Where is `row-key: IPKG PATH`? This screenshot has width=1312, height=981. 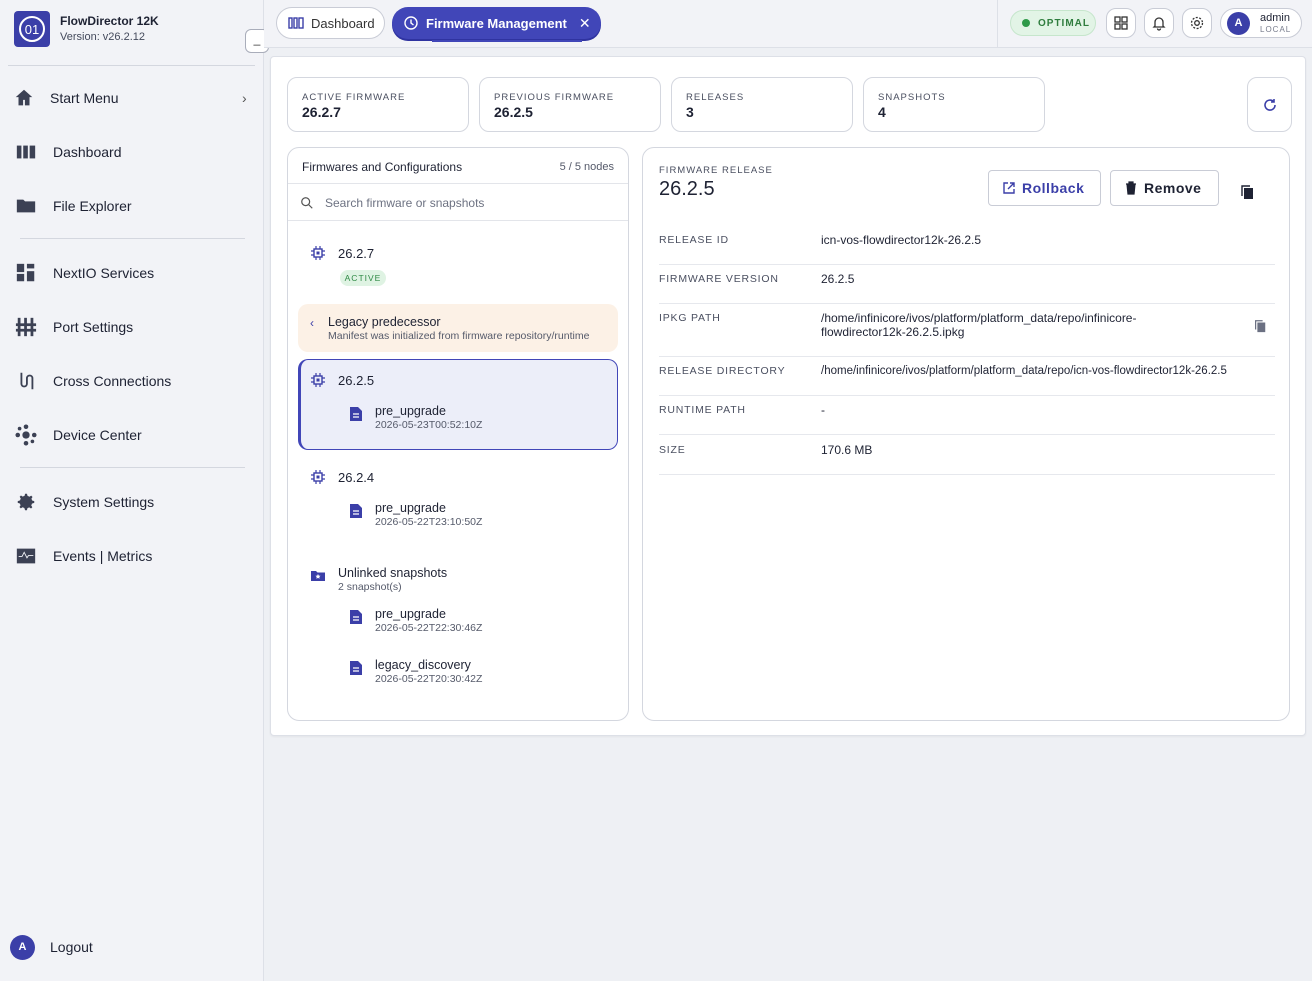
row-key: IPKG PATH is located at coordinates (690, 318).